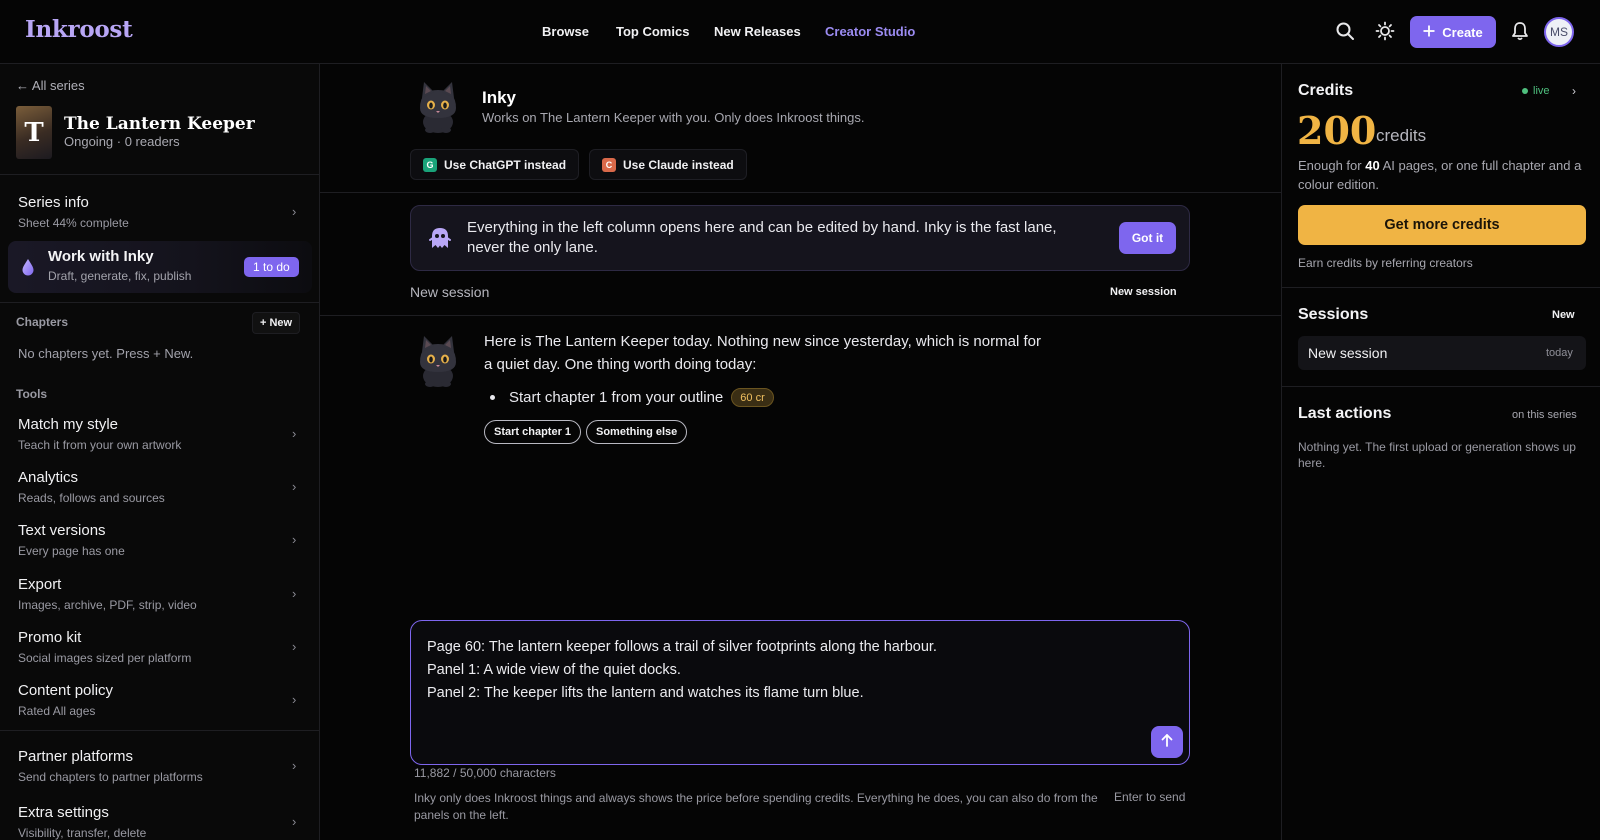  Describe the element at coordinates (1401, 135) in the screenshot. I see `credits-unit: credits` at that location.